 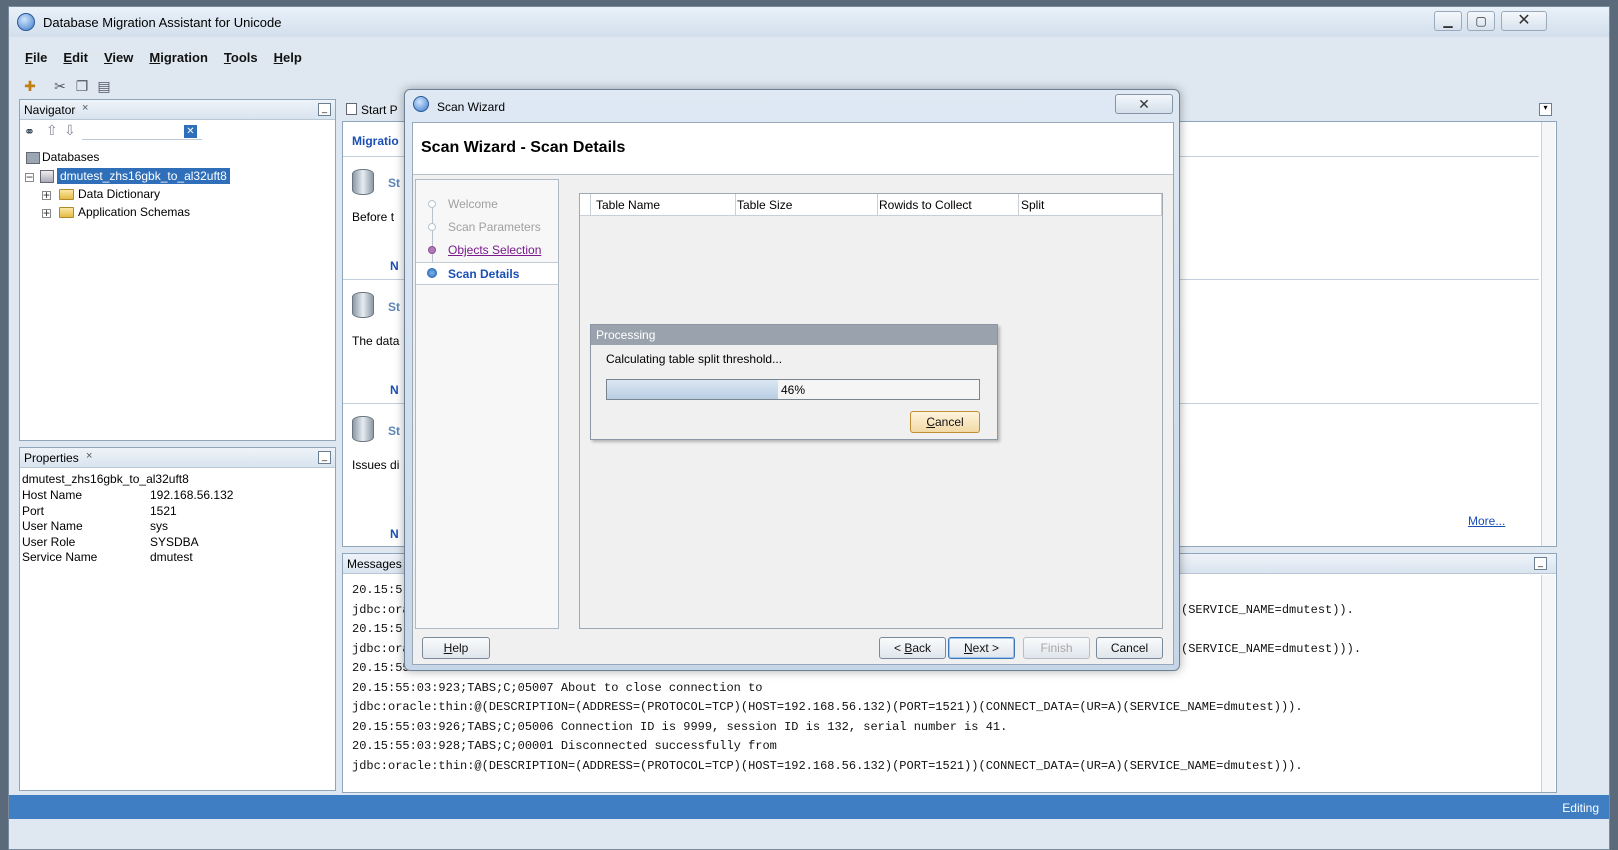 What do you see at coordinates (1448, 21) in the screenshot?
I see `minimize-button: ▁` at bounding box center [1448, 21].